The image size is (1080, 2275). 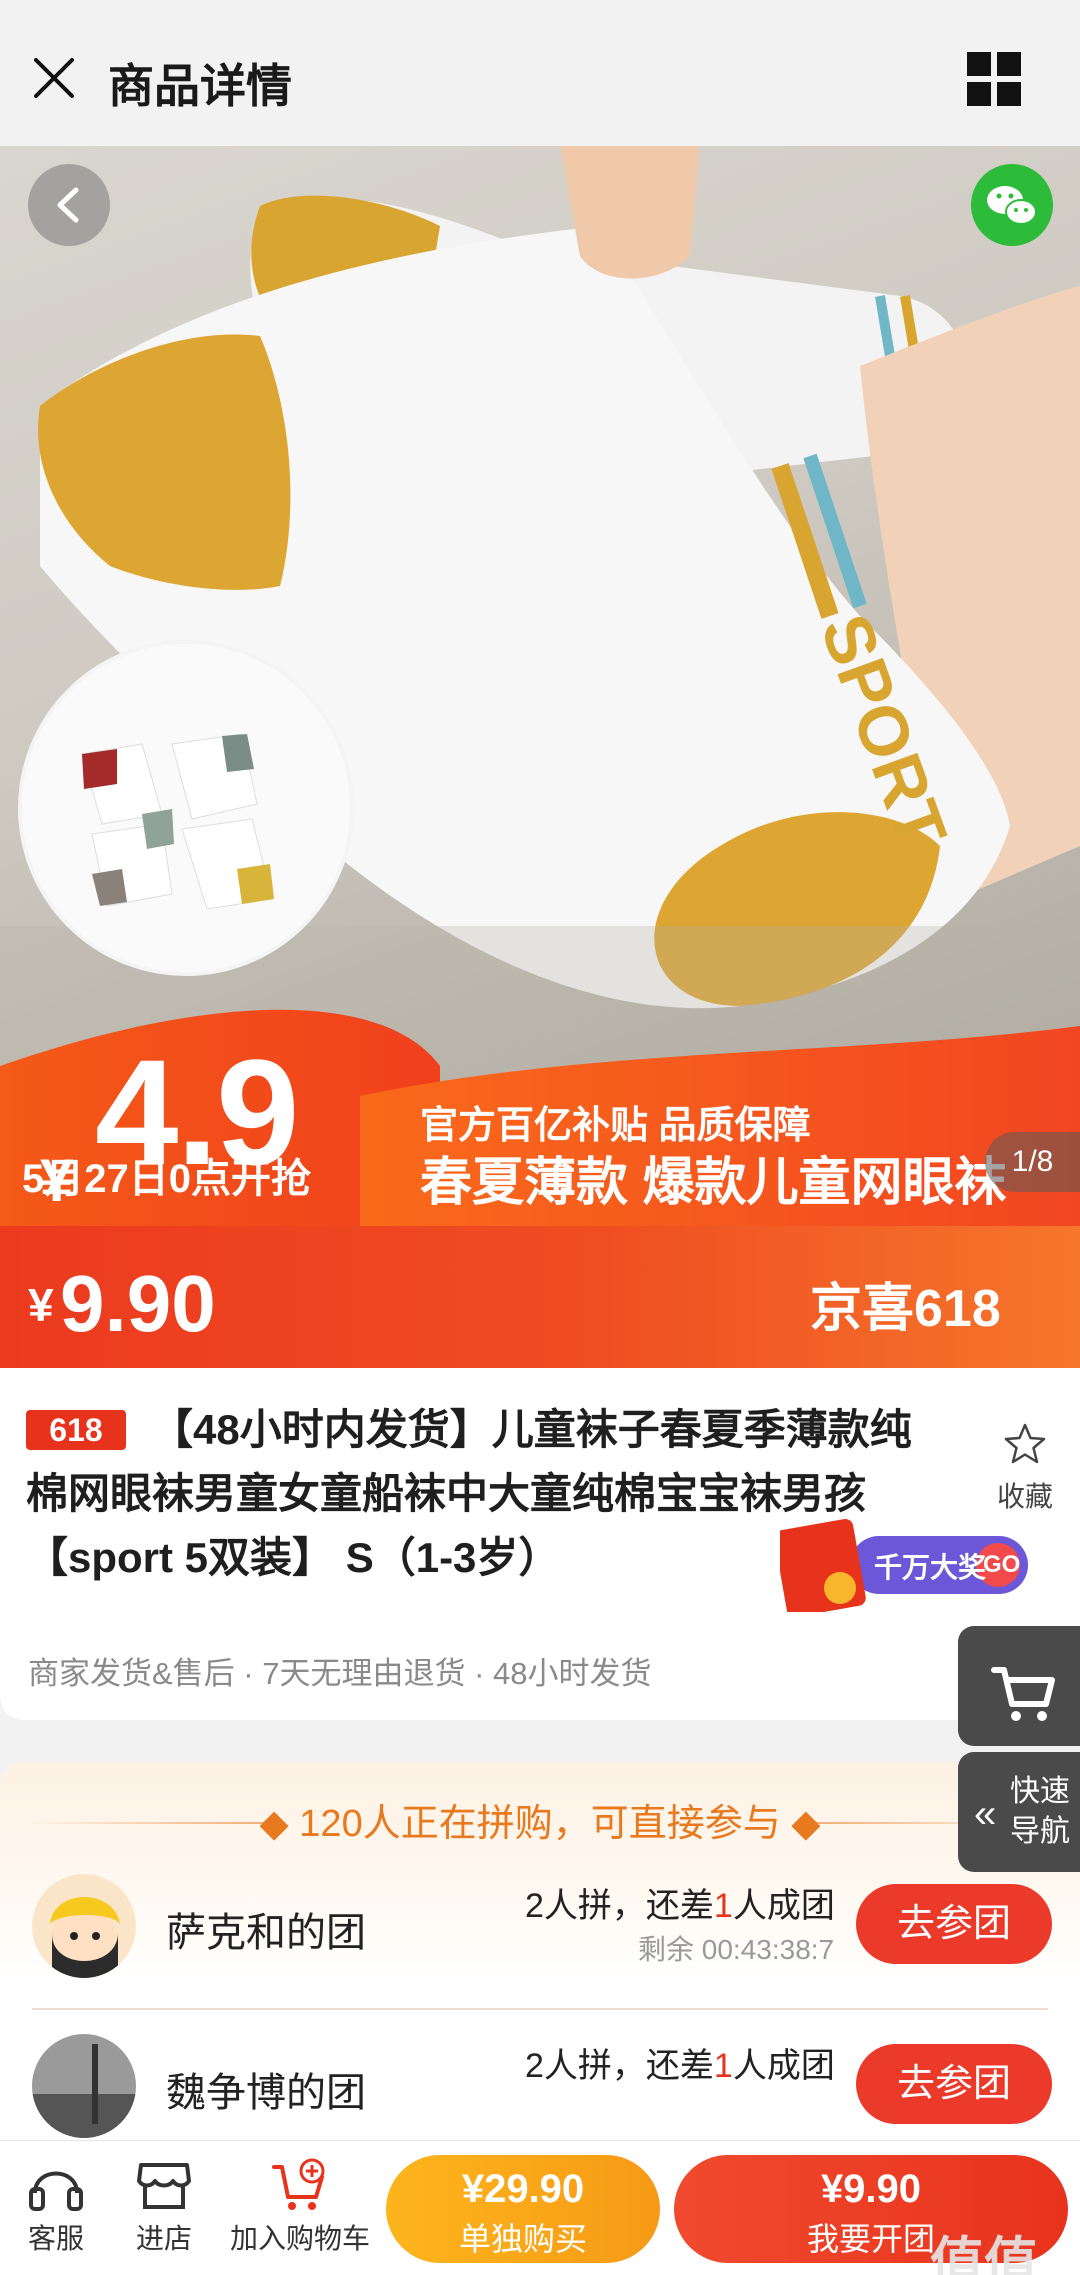 I want to click on group-buy-heading: ◆ 120人正在拼购，可直接参与 ◆, so click(x=540, y=1824).